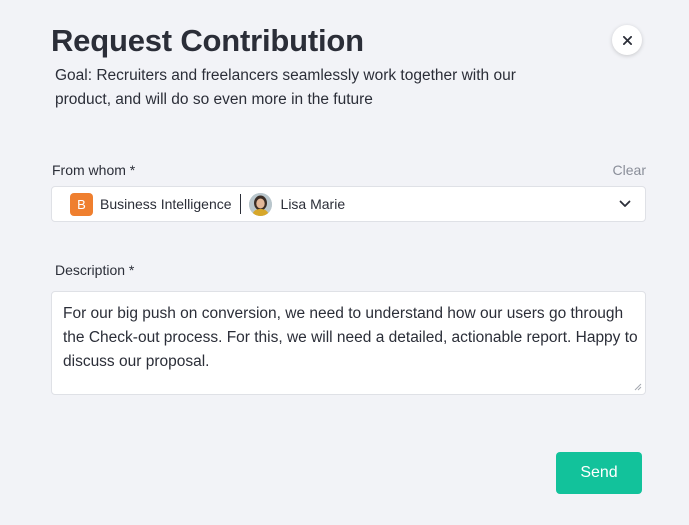 The width and height of the screenshot is (689, 525). I want to click on chevron-down-icon, so click(625, 204).